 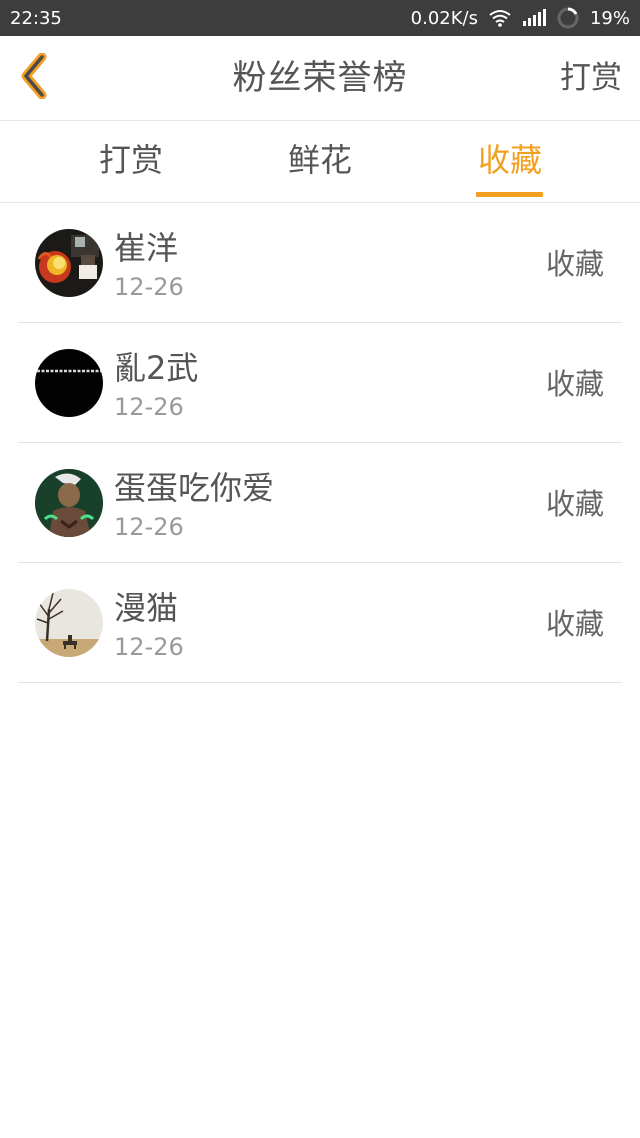 I want to click on avatar-tree-bench-icon, so click(x=69, y=623).